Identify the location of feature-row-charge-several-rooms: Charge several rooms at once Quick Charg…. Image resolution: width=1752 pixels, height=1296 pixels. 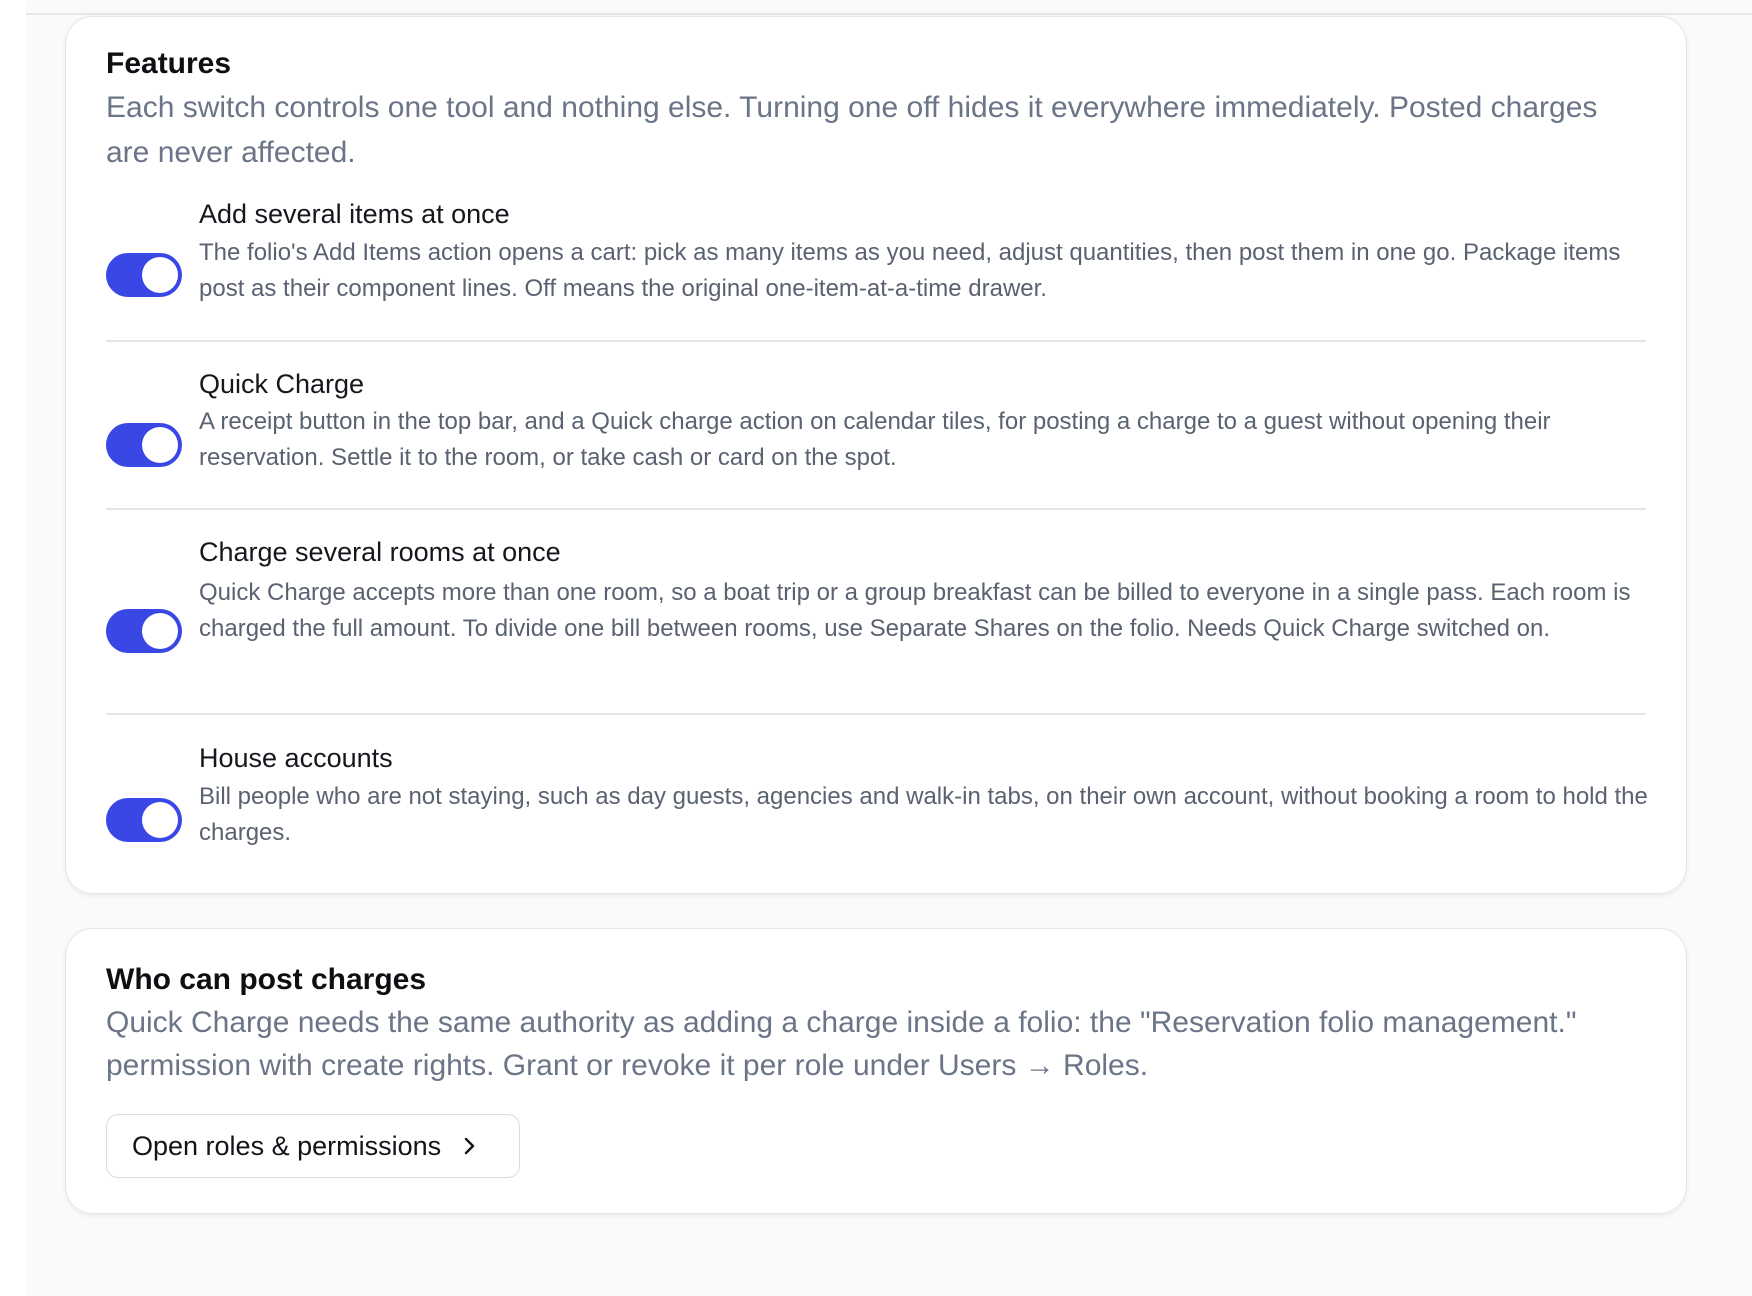
(876, 620).